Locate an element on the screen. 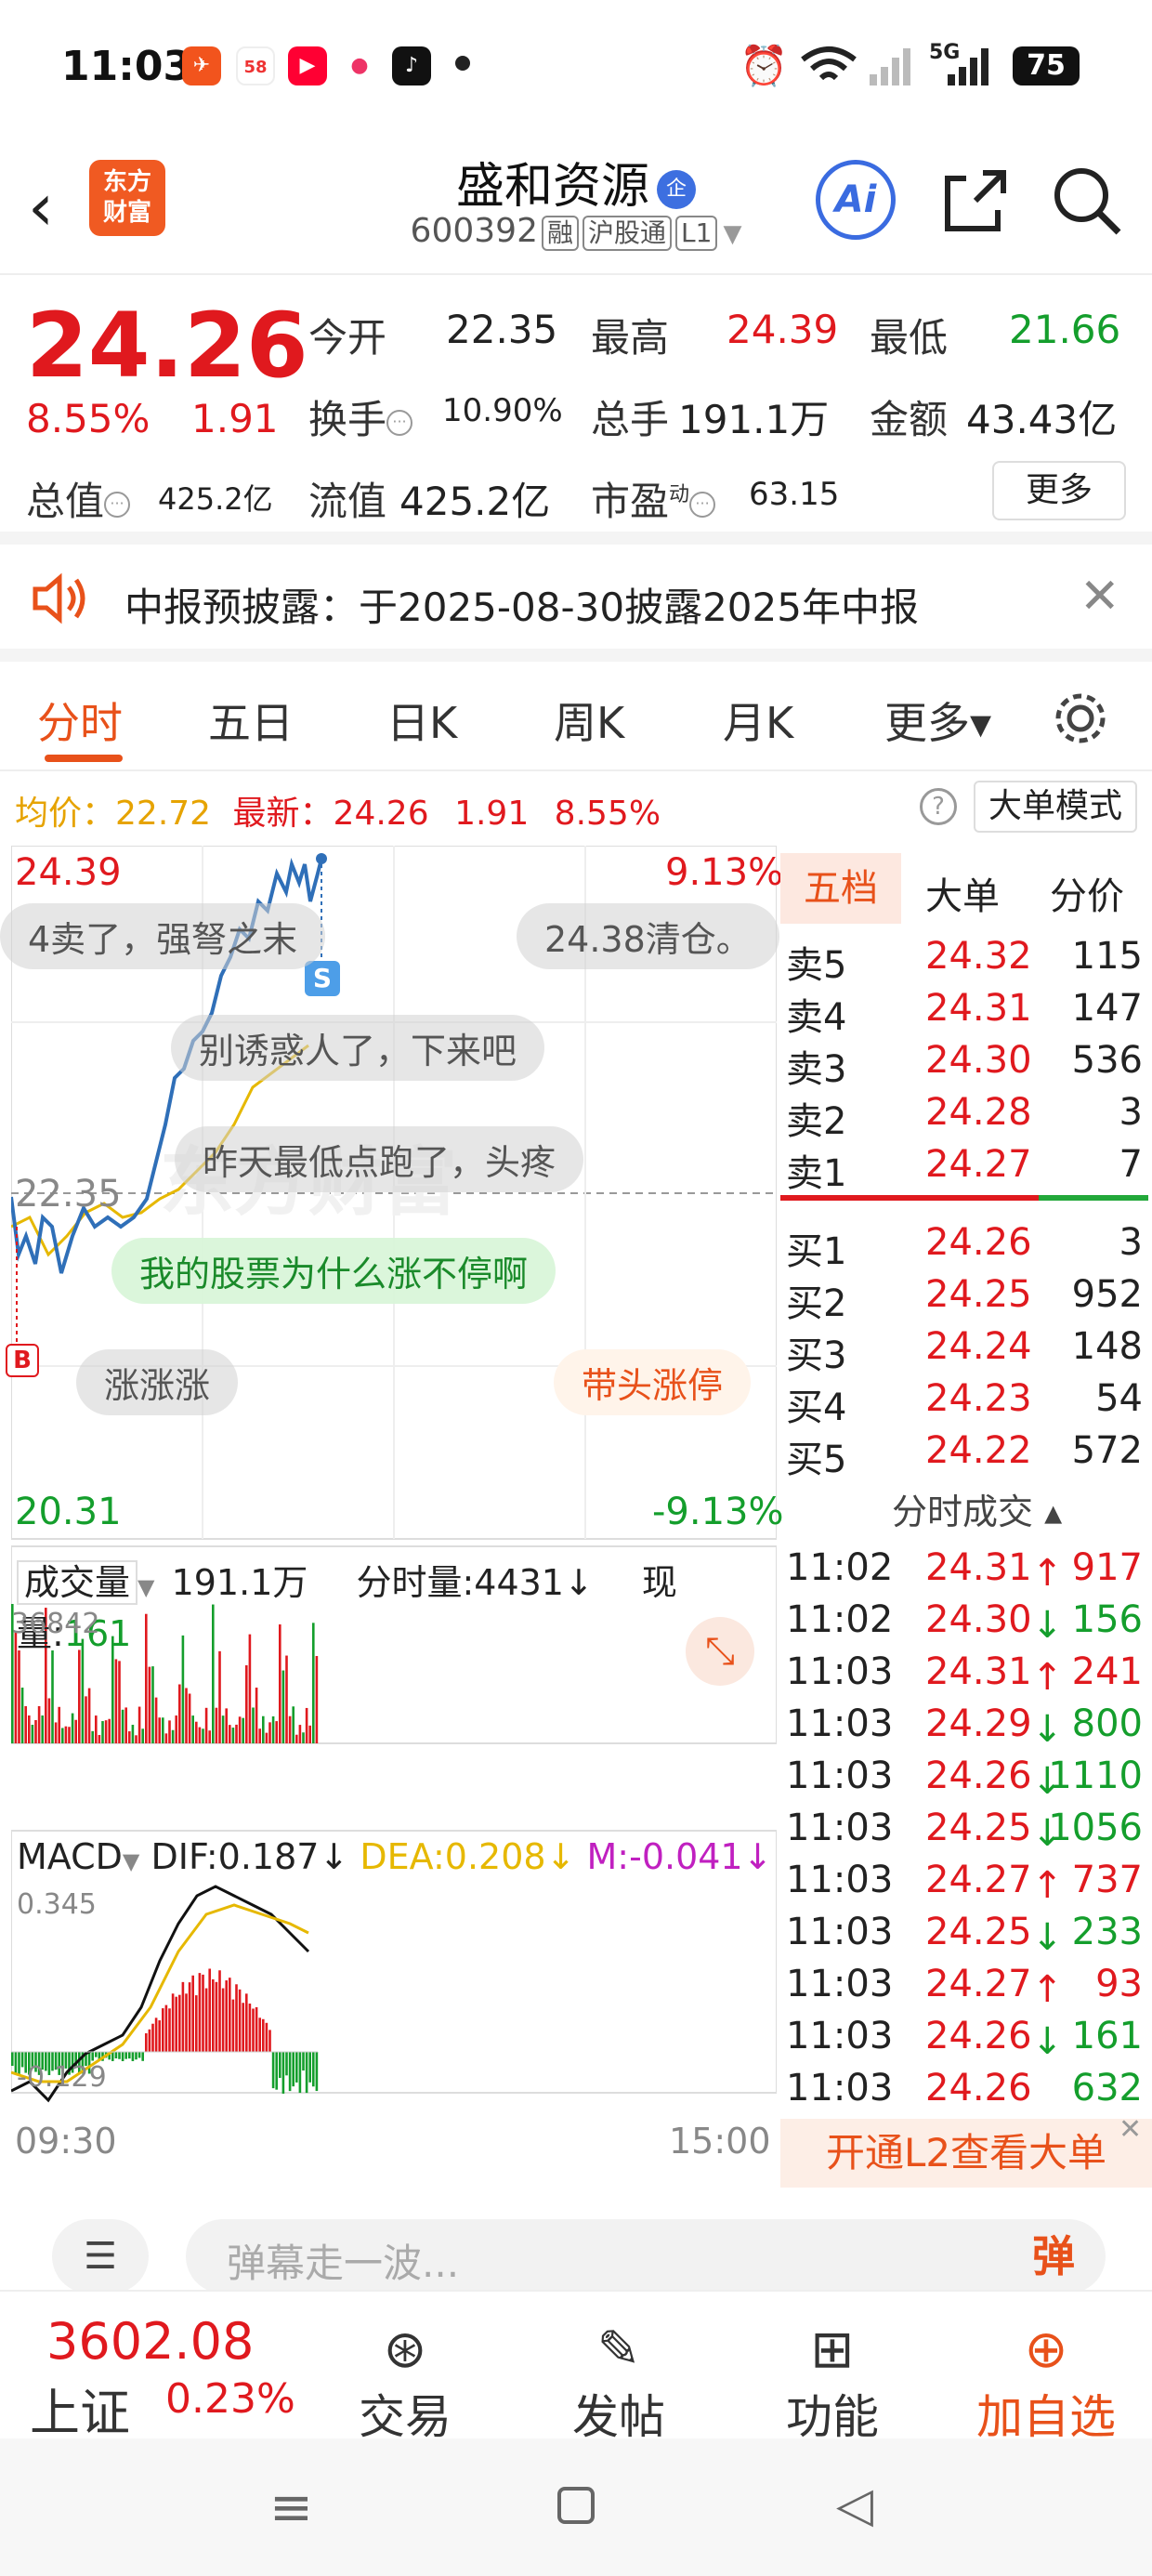 The image size is (1152, 2576). bid-row: 买2 24.25 952 is located at coordinates (965, 1296).